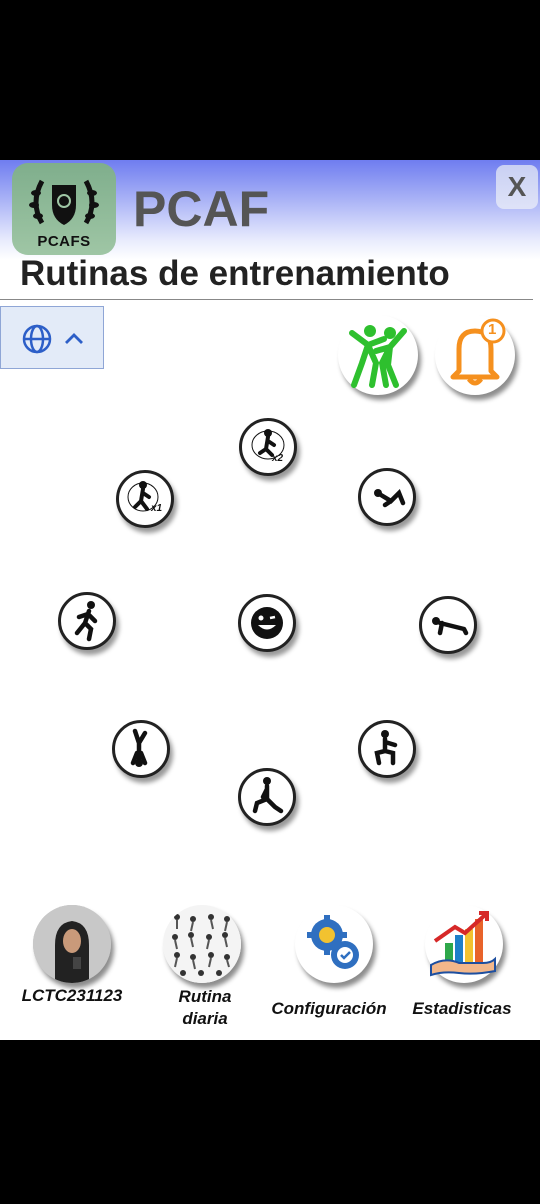 The image size is (540, 1204). I want to click on exercise-handstand, so click(141, 749).